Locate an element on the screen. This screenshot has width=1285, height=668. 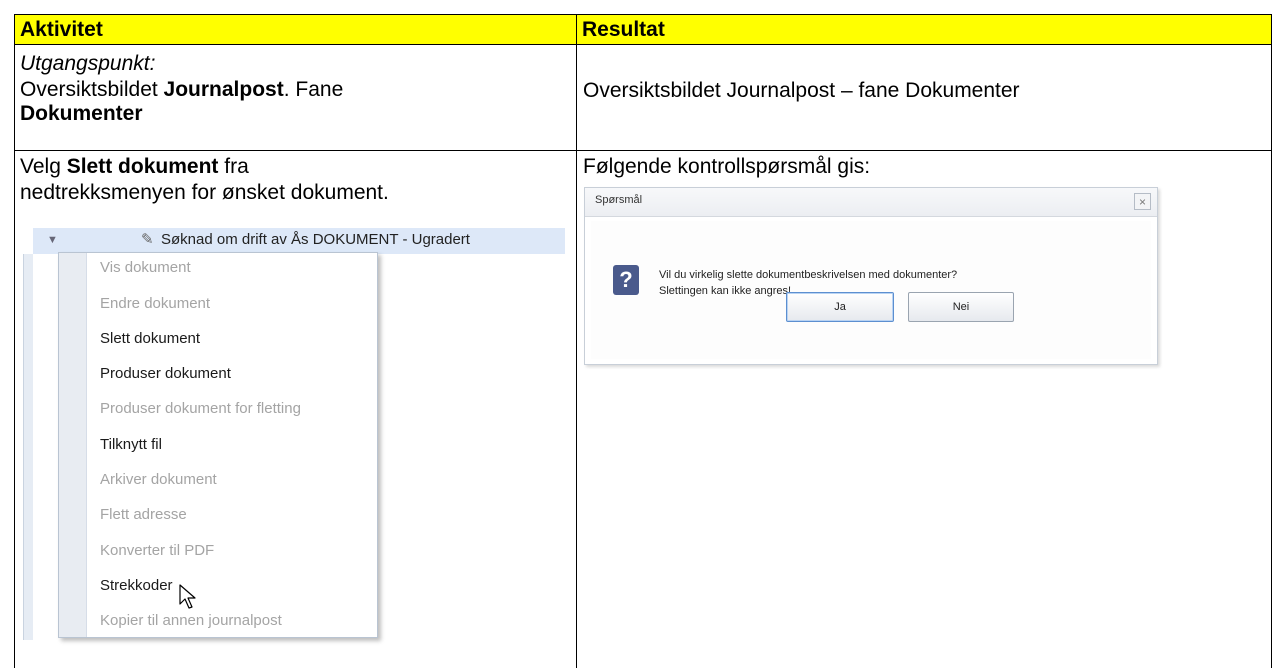
row1-text-a: Oversiktsbildet is located at coordinates (92, 89).